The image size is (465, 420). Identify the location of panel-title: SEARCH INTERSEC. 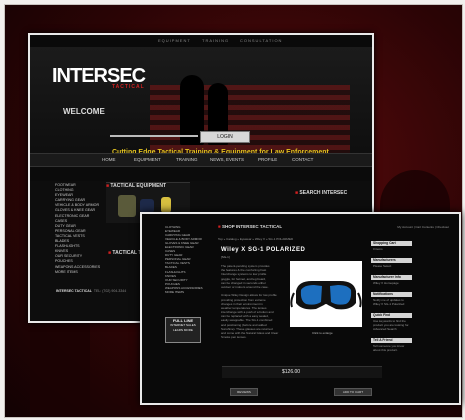
(323, 193).